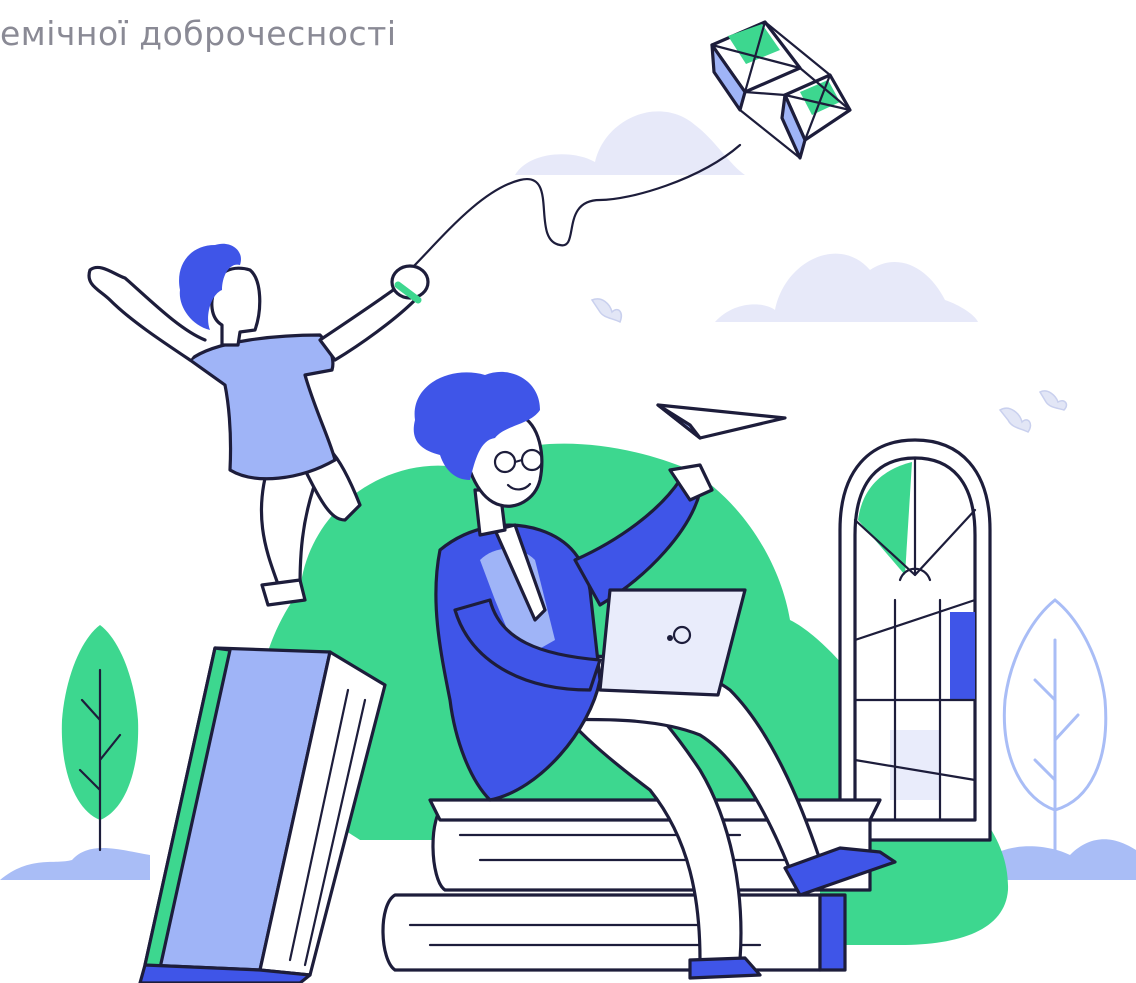  What do you see at coordinates (915, 640) in the screenshot?
I see `arched-window` at bounding box center [915, 640].